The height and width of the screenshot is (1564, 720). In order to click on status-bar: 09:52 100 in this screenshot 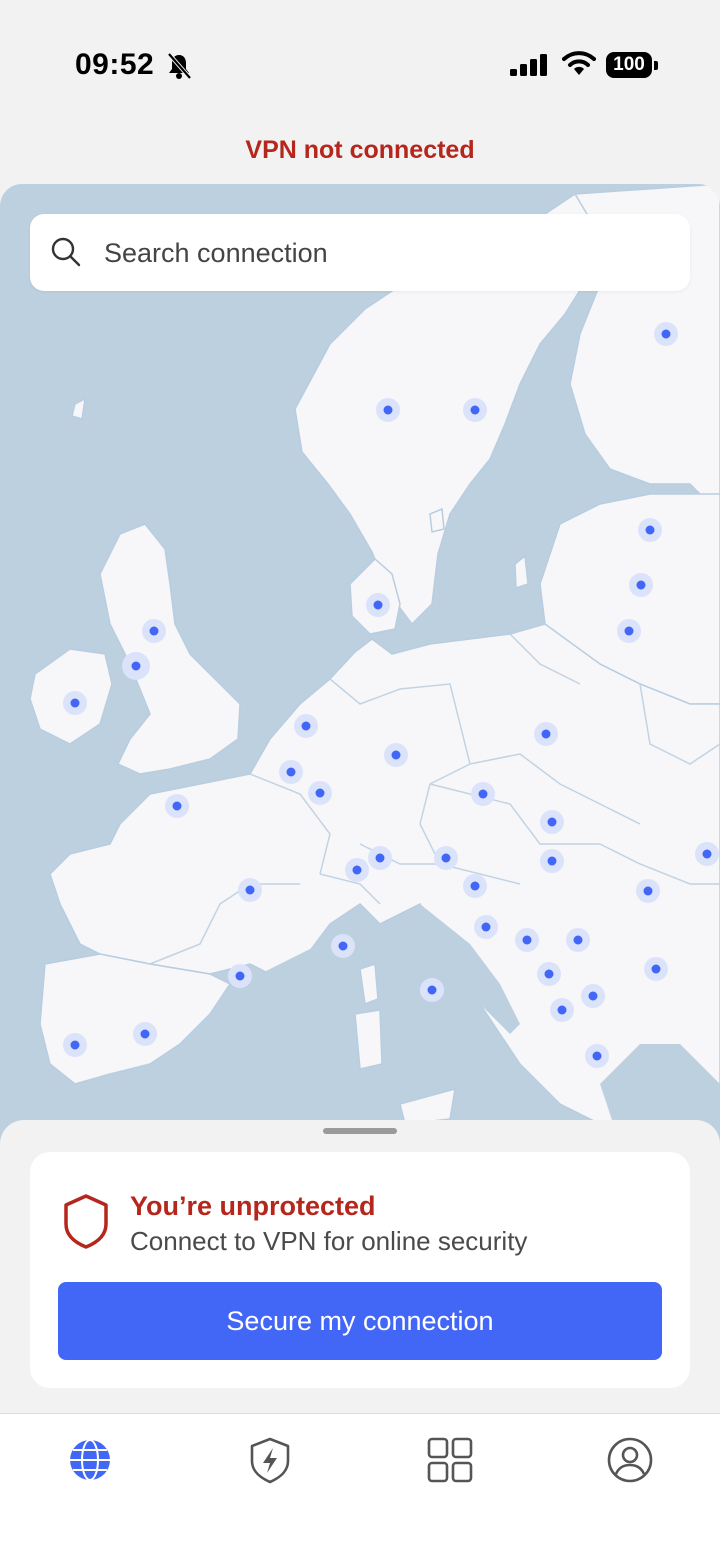, I will do `click(360, 55)`.